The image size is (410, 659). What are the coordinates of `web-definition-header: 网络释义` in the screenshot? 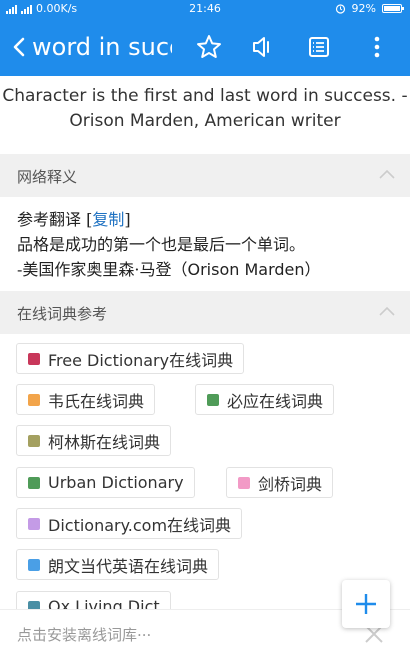 It's located at (205, 175).